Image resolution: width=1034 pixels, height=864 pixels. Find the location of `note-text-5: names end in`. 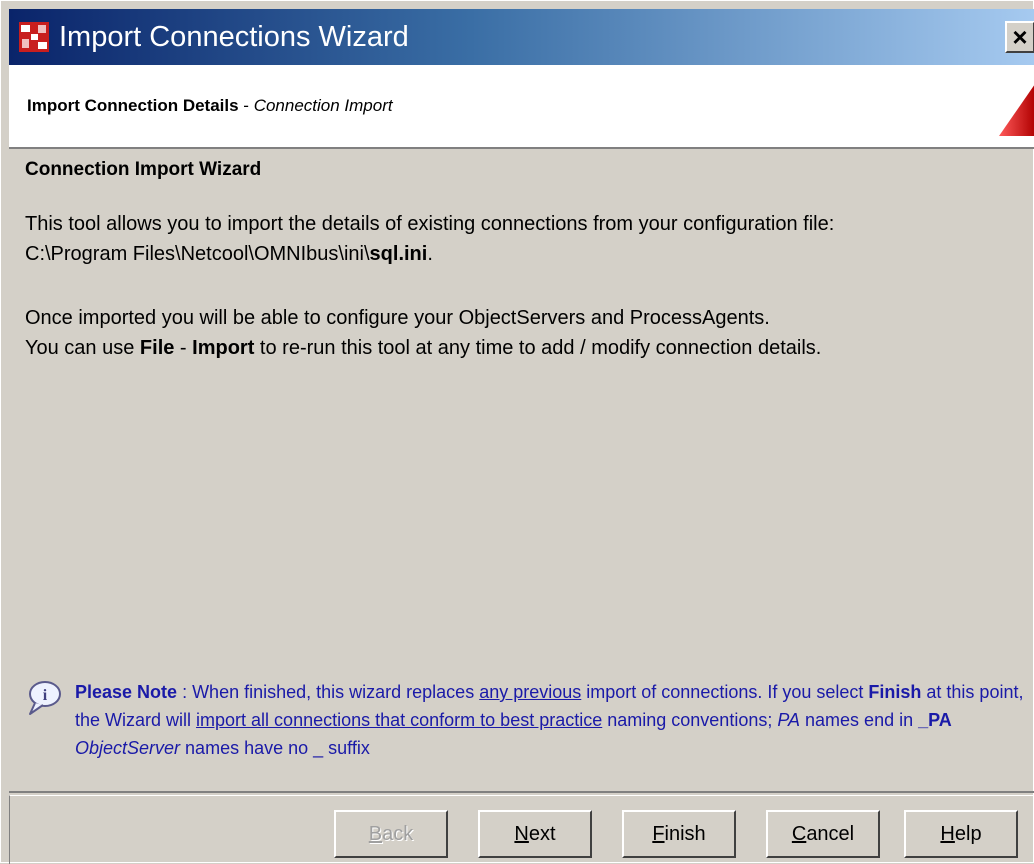

note-text-5: names end in is located at coordinates (859, 720).